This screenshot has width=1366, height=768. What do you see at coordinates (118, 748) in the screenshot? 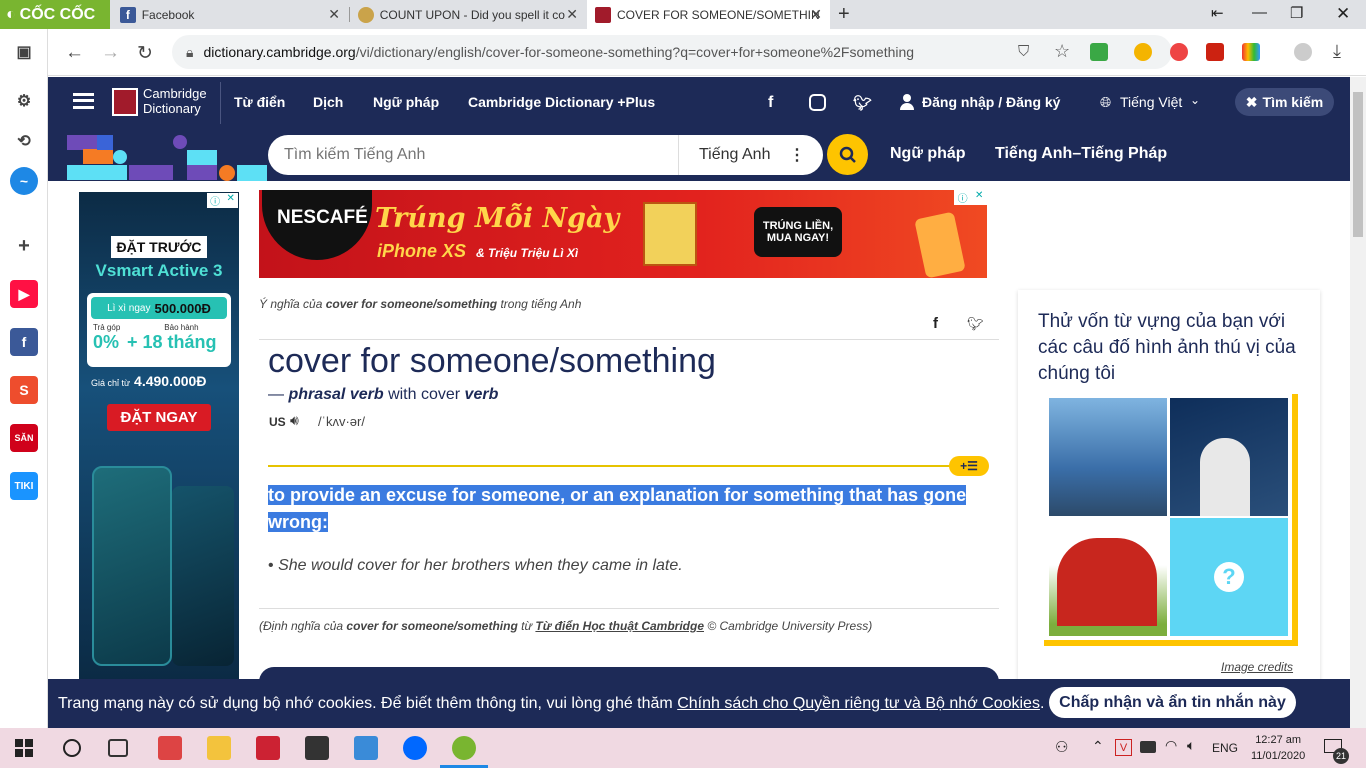
I see `task-view-icon` at bounding box center [118, 748].